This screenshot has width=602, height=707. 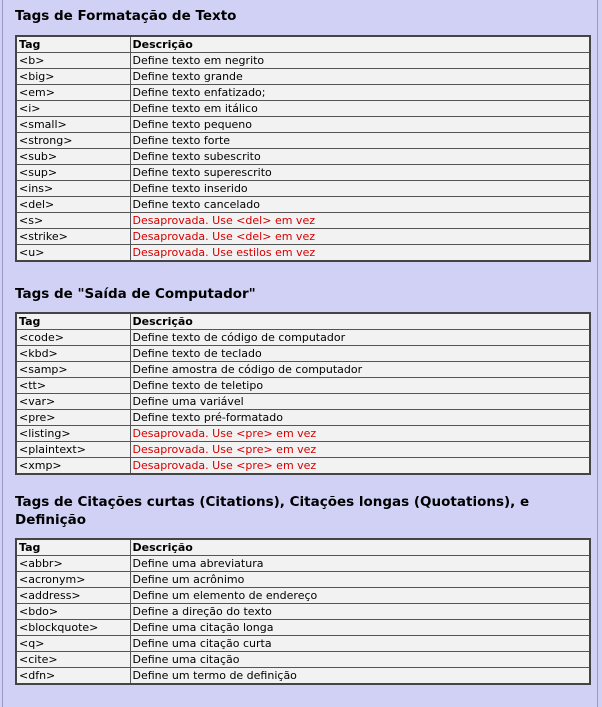 I want to click on table-row: <tt> Define texto de teletipo, so click(x=303, y=385).